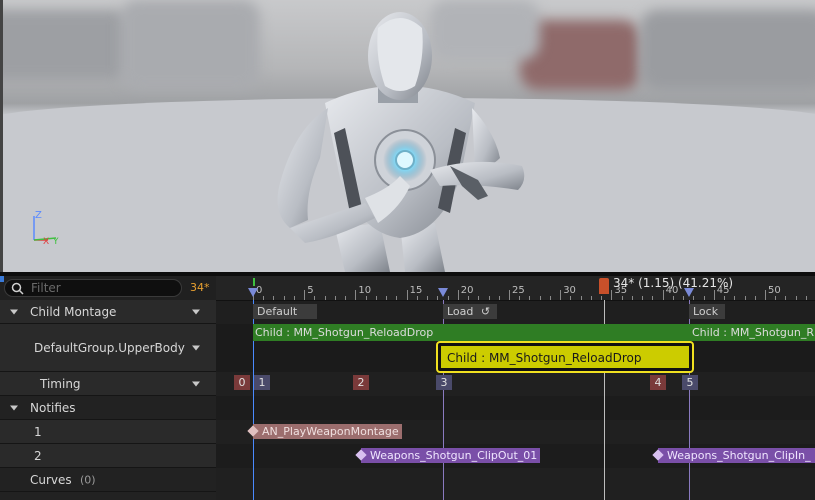 This screenshot has height=500, width=815. I want to click on ruler-tick-label: 25, so click(518, 290).